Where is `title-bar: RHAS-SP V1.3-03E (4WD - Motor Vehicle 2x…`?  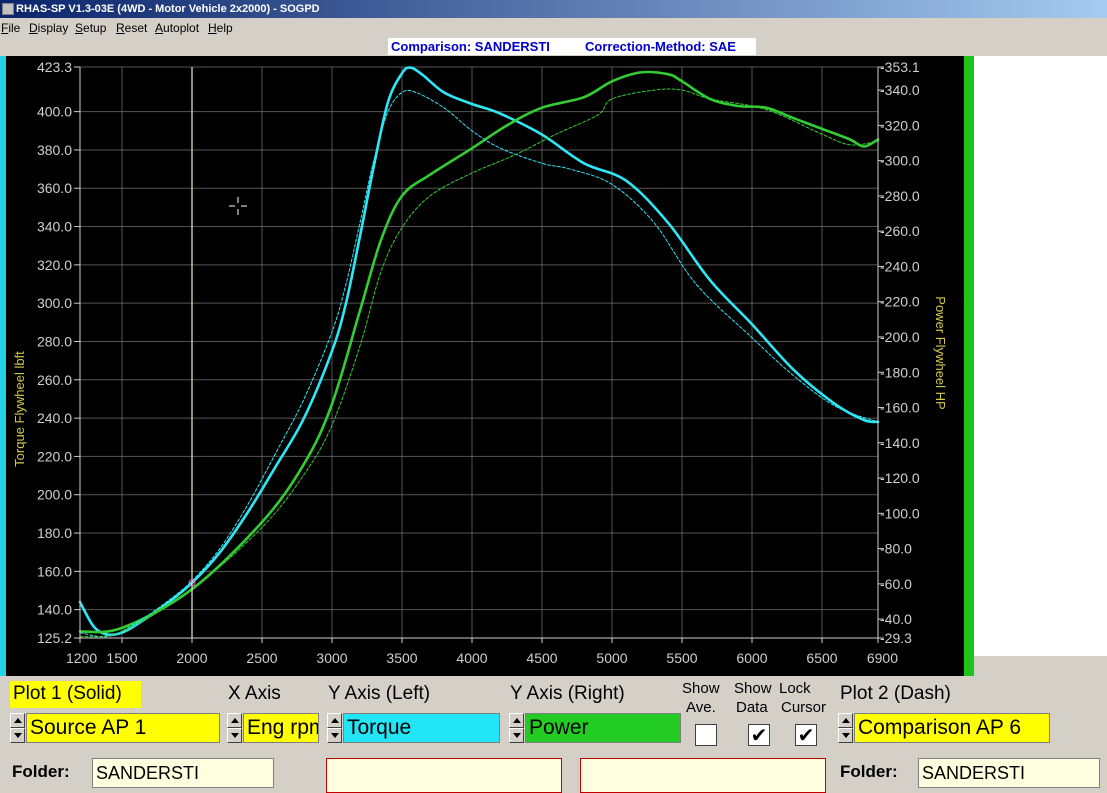 title-bar: RHAS-SP V1.3-03E (4WD - Motor Vehicle 2x… is located at coordinates (553, 9).